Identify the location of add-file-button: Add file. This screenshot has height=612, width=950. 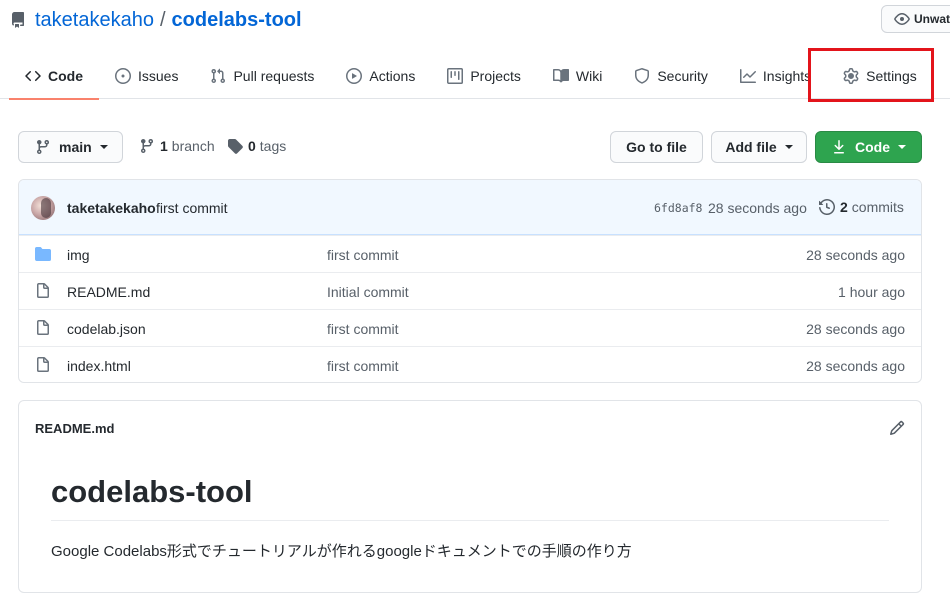
(759, 147).